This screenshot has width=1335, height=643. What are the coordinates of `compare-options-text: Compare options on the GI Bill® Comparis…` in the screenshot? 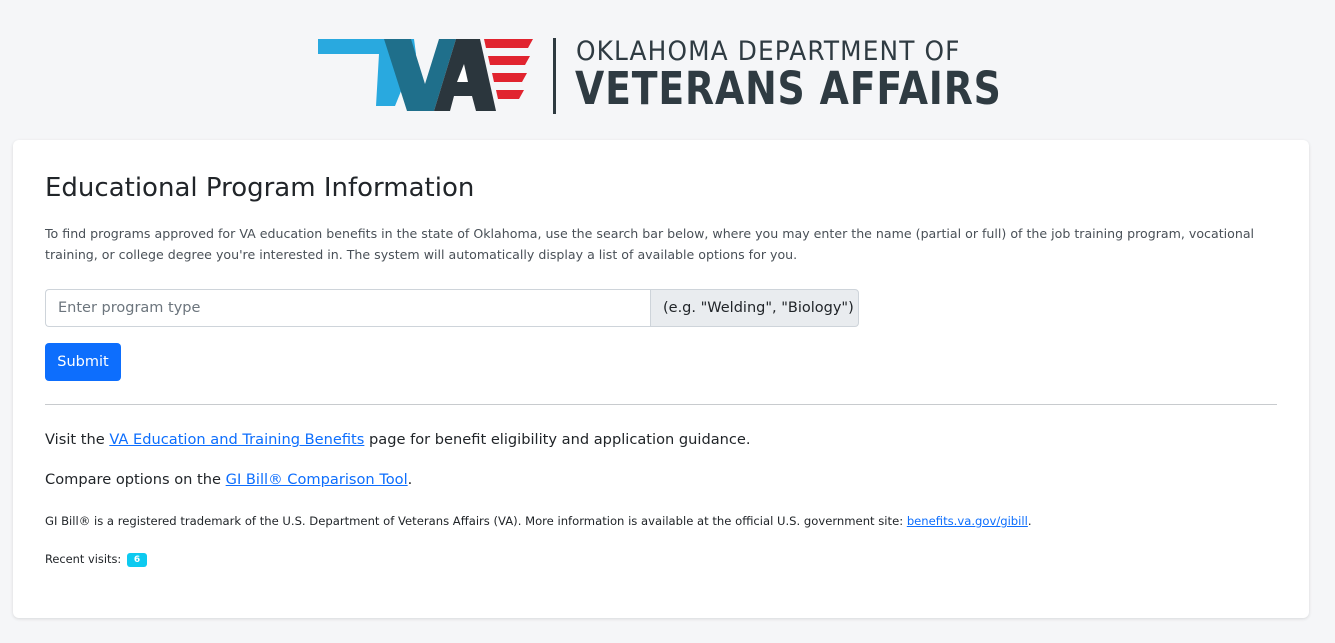 It's located at (228, 479).